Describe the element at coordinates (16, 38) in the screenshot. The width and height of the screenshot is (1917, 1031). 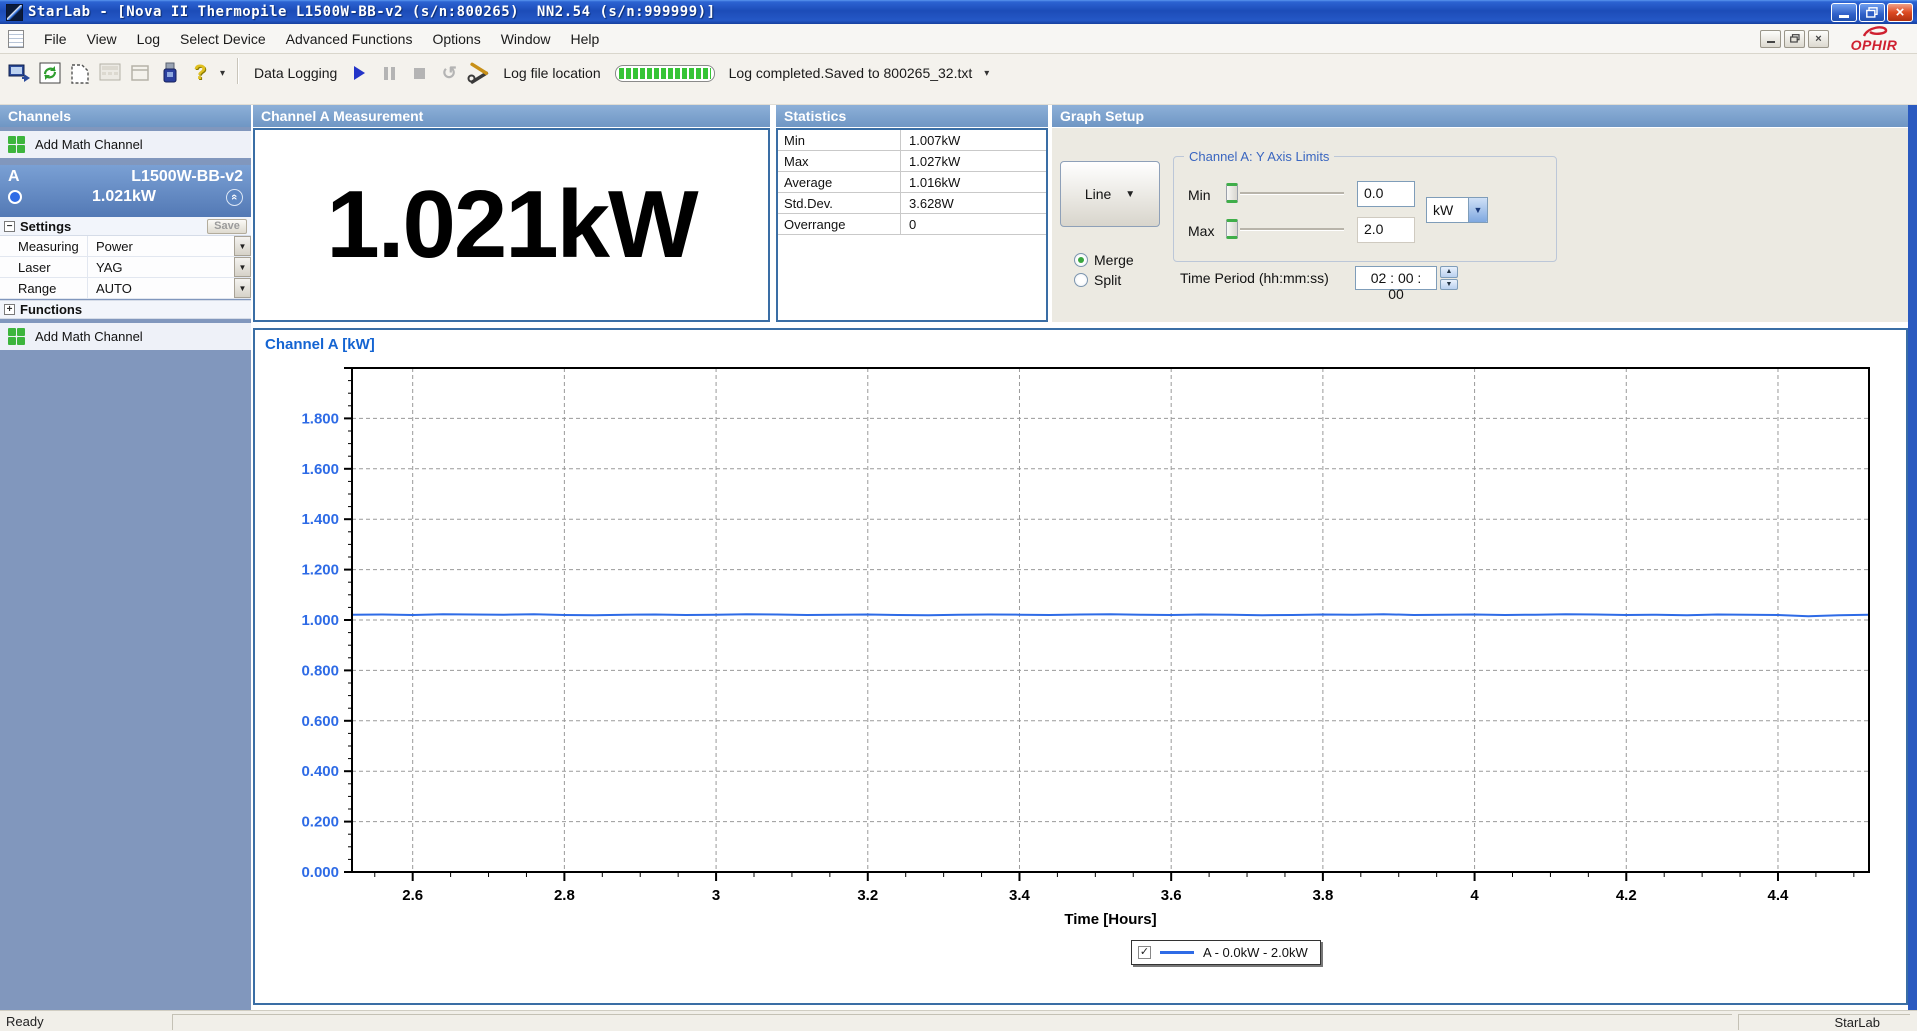
I see `document-icon` at that location.